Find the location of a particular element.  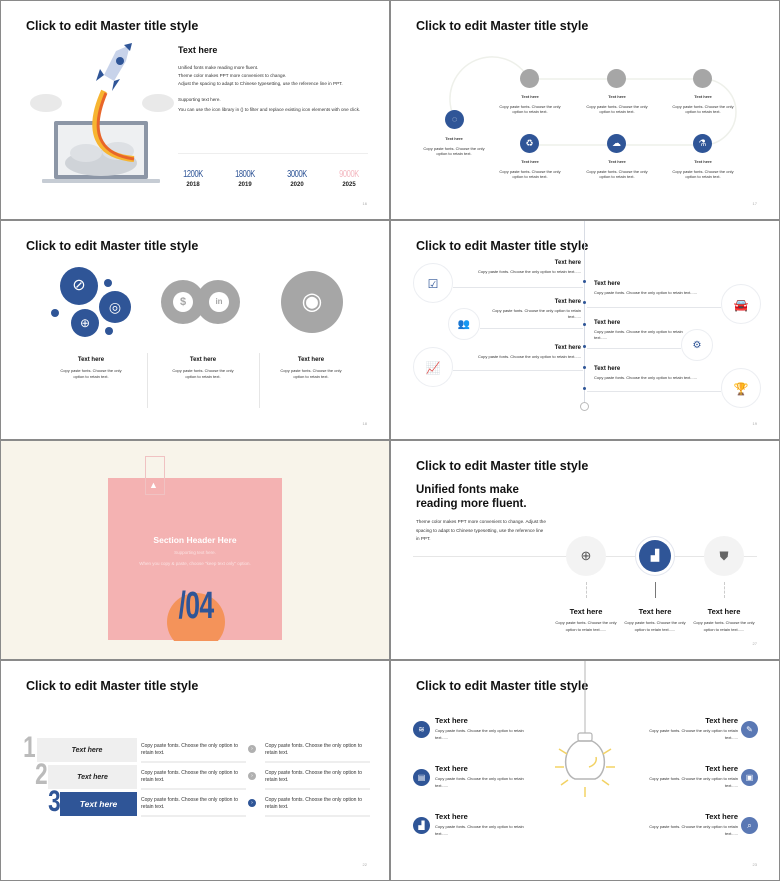

page-number: 22 is located at coordinates (364, 864).